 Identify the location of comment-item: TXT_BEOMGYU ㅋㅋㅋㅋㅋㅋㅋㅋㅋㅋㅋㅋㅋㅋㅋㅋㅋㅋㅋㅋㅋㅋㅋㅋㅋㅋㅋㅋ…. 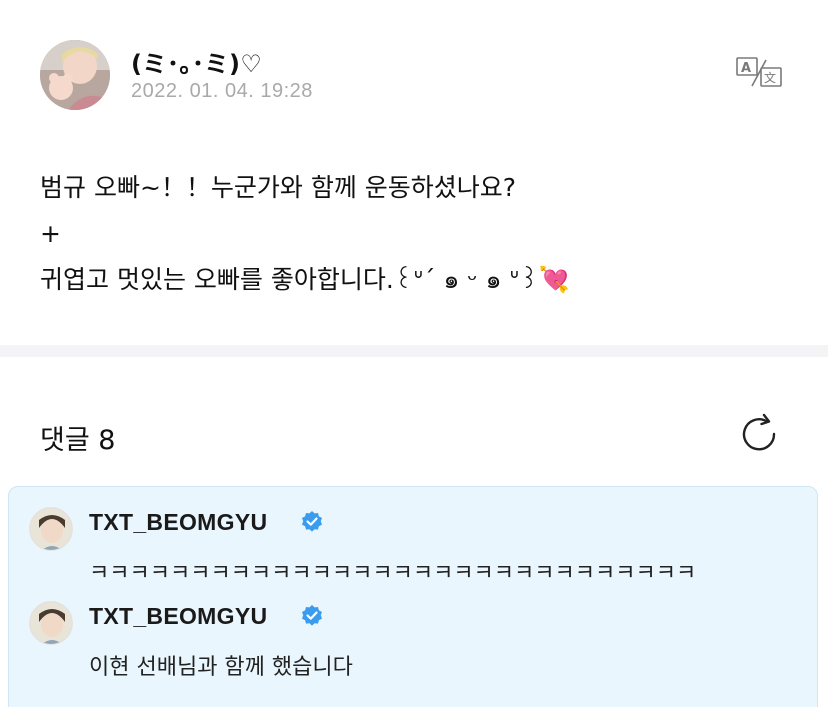
(409, 550).